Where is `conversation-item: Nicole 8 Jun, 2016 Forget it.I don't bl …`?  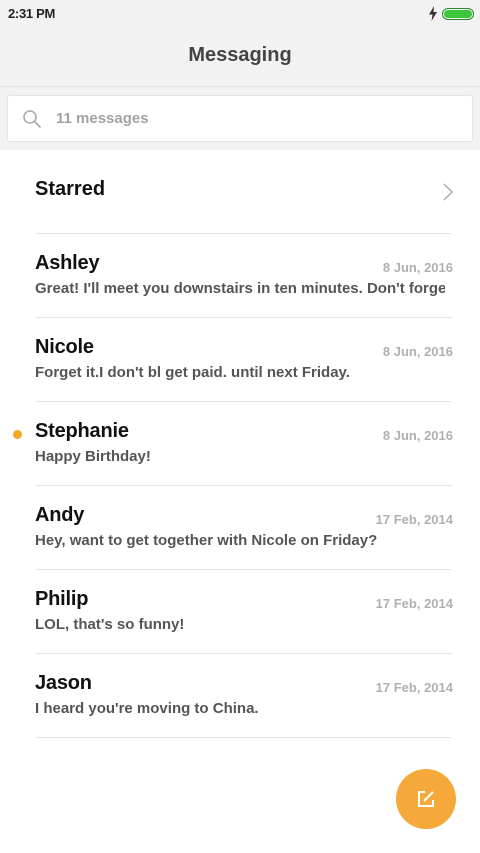 conversation-item: Nicole 8 Jun, 2016 Forget it.I don't bl … is located at coordinates (240, 360).